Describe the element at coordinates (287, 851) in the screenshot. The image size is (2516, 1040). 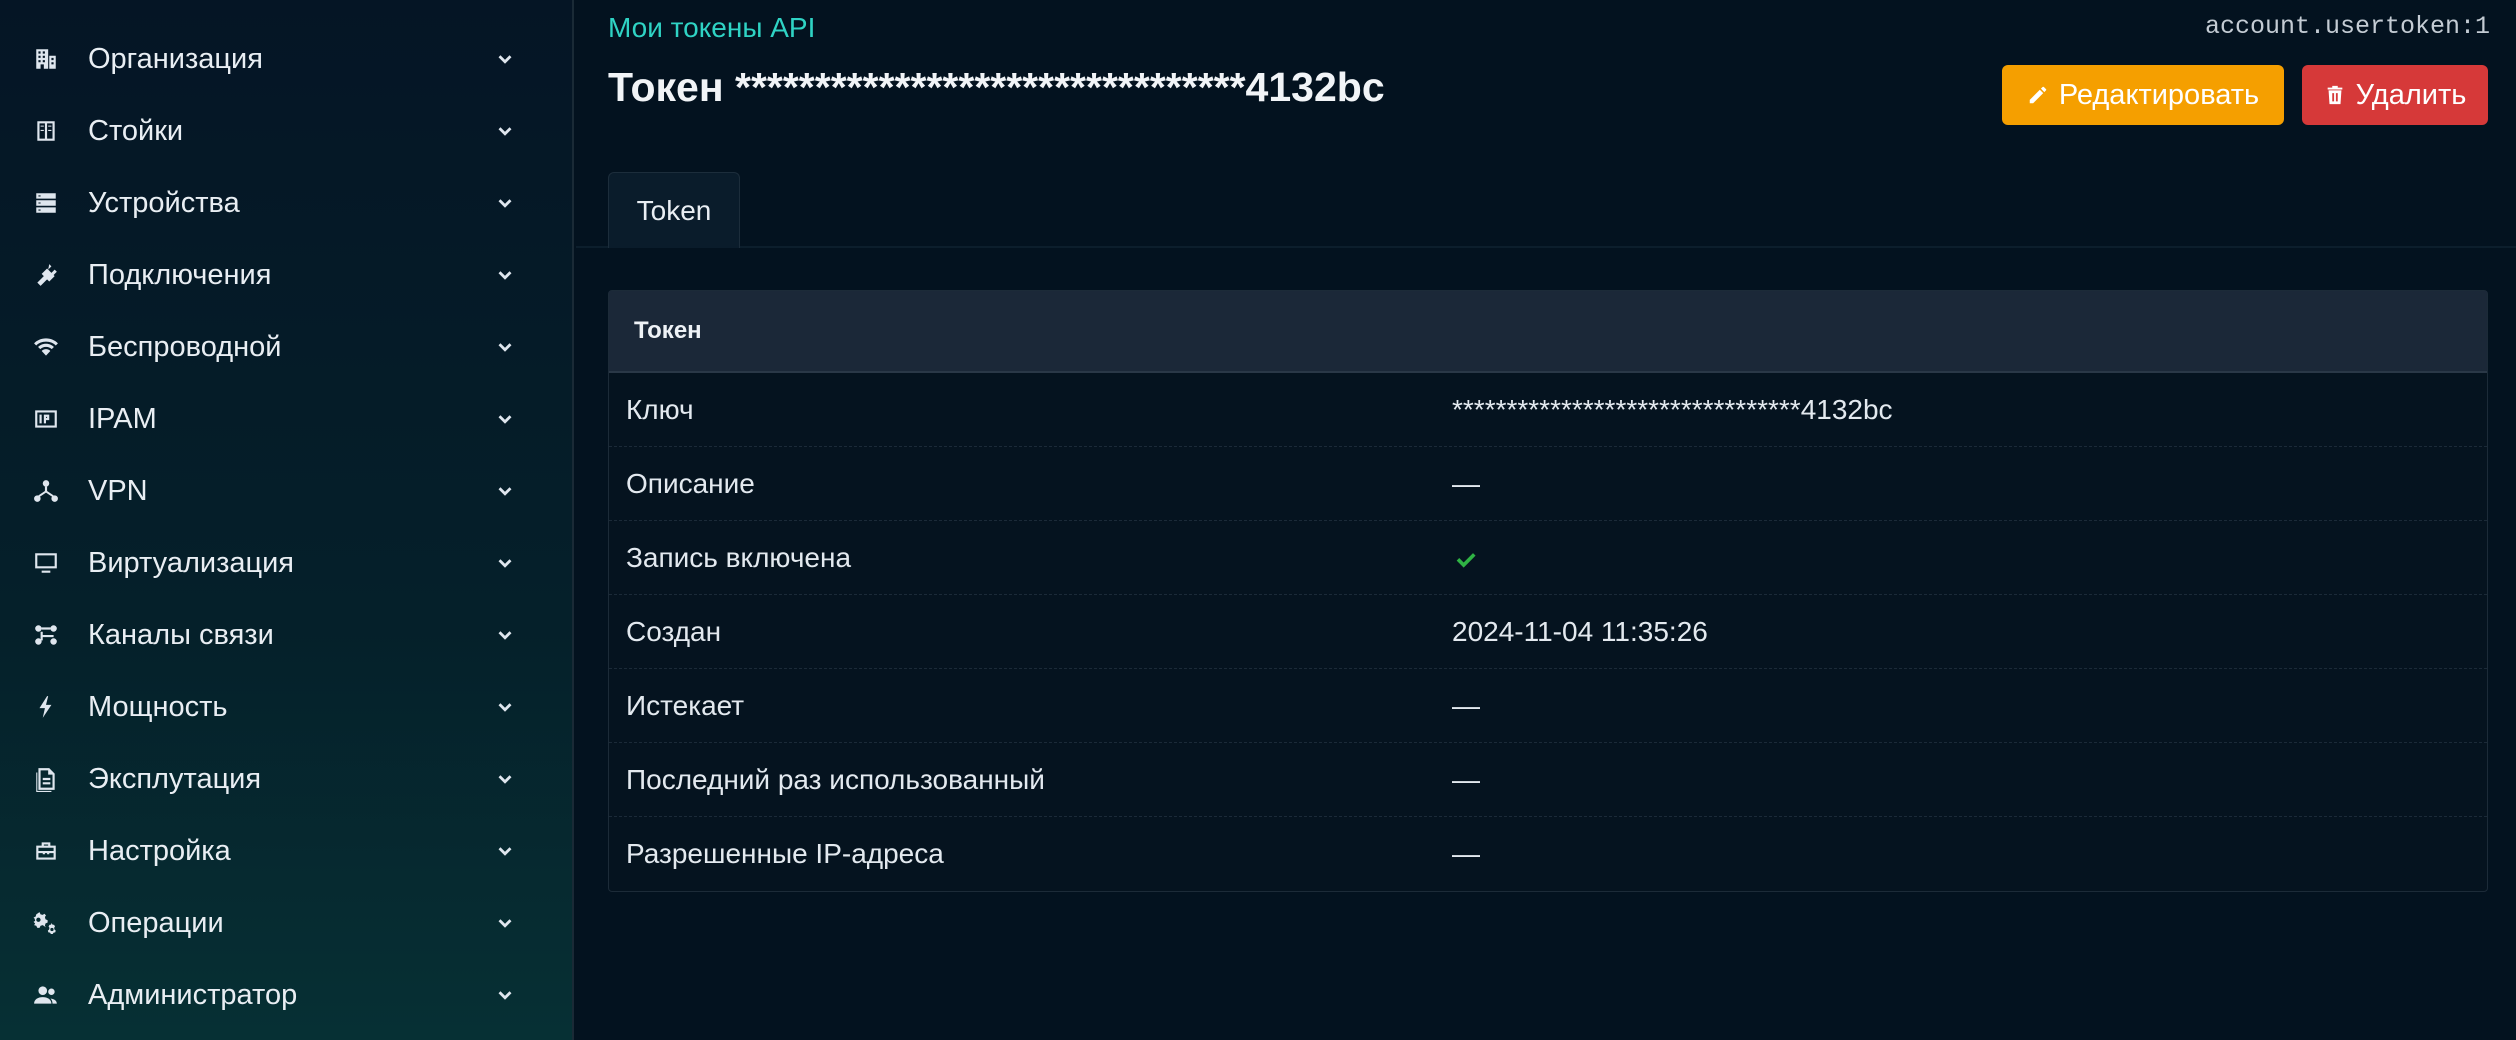
I see `sidebar-item-customization: Настройка` at that location.